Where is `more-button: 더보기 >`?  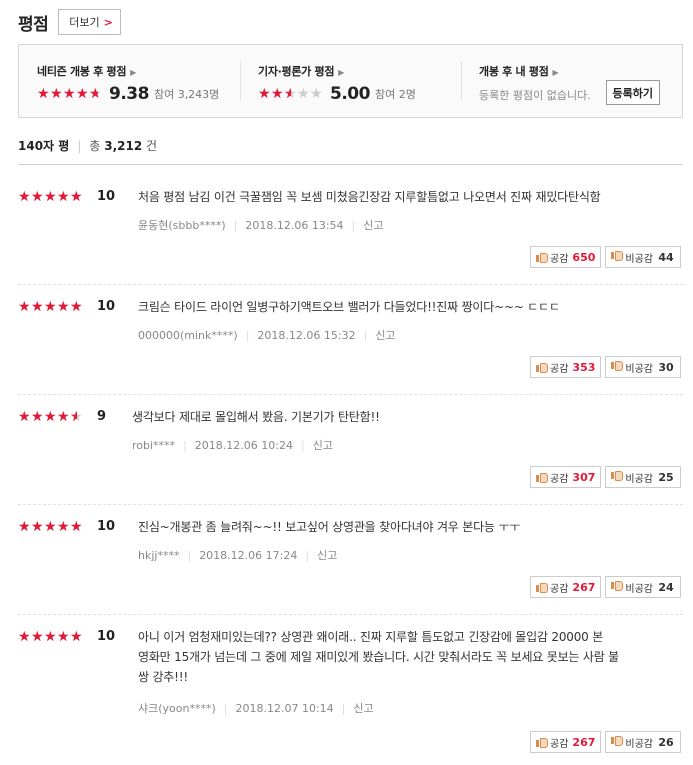 more-button: 더보기 > is located at coordinates (89, 22).